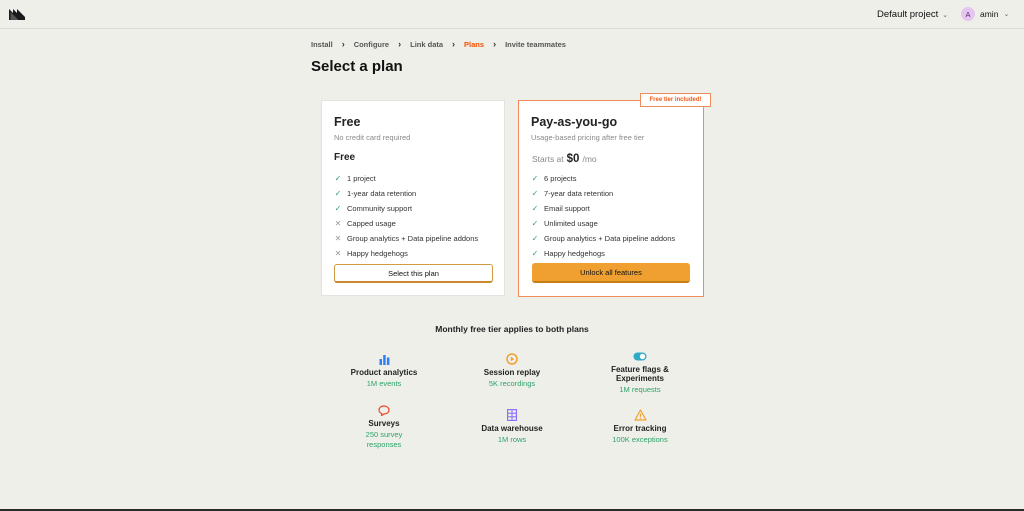 This screenshot has width=1024, height=511. Describe the element at coordinates (512, 439) in the screenshot. I see `product-allowance: 1M rows` at that location.